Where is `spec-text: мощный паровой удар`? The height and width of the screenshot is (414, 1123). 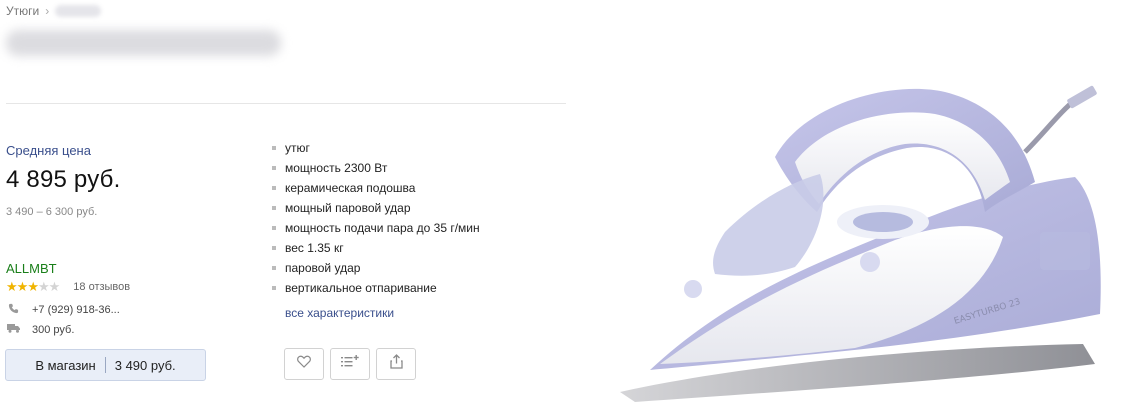 spec-text: мощный паровой удар is located at coordinates (348, 208).